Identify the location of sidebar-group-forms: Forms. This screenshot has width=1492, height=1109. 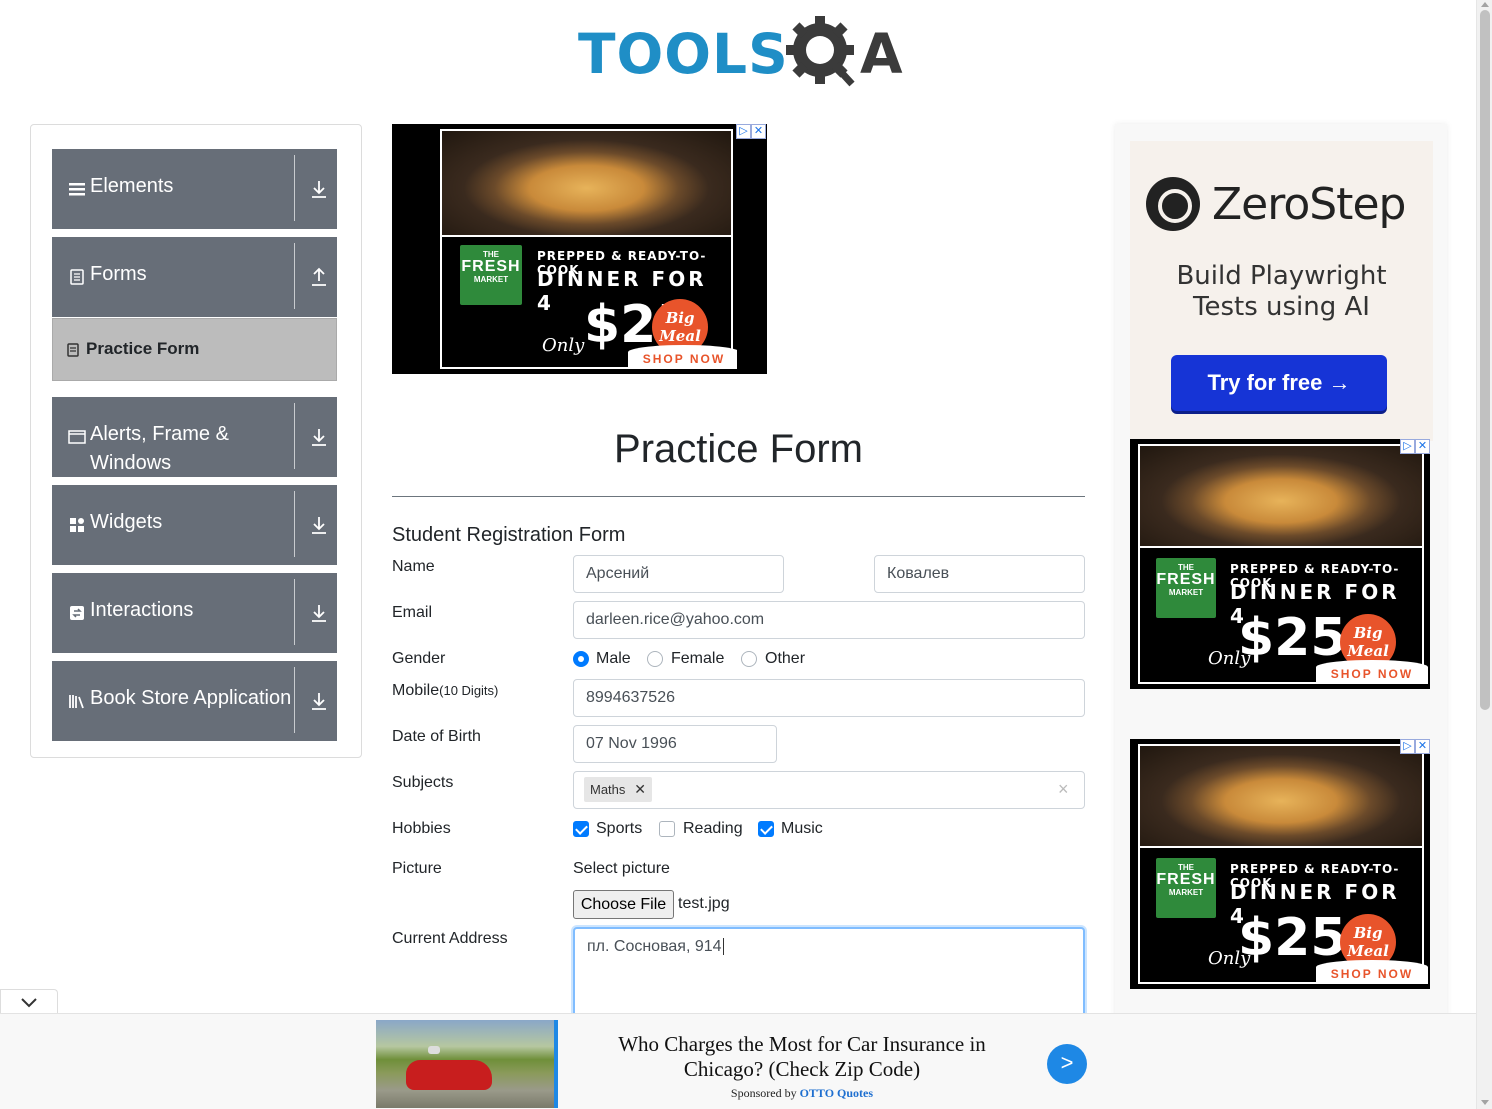
(194, 277).